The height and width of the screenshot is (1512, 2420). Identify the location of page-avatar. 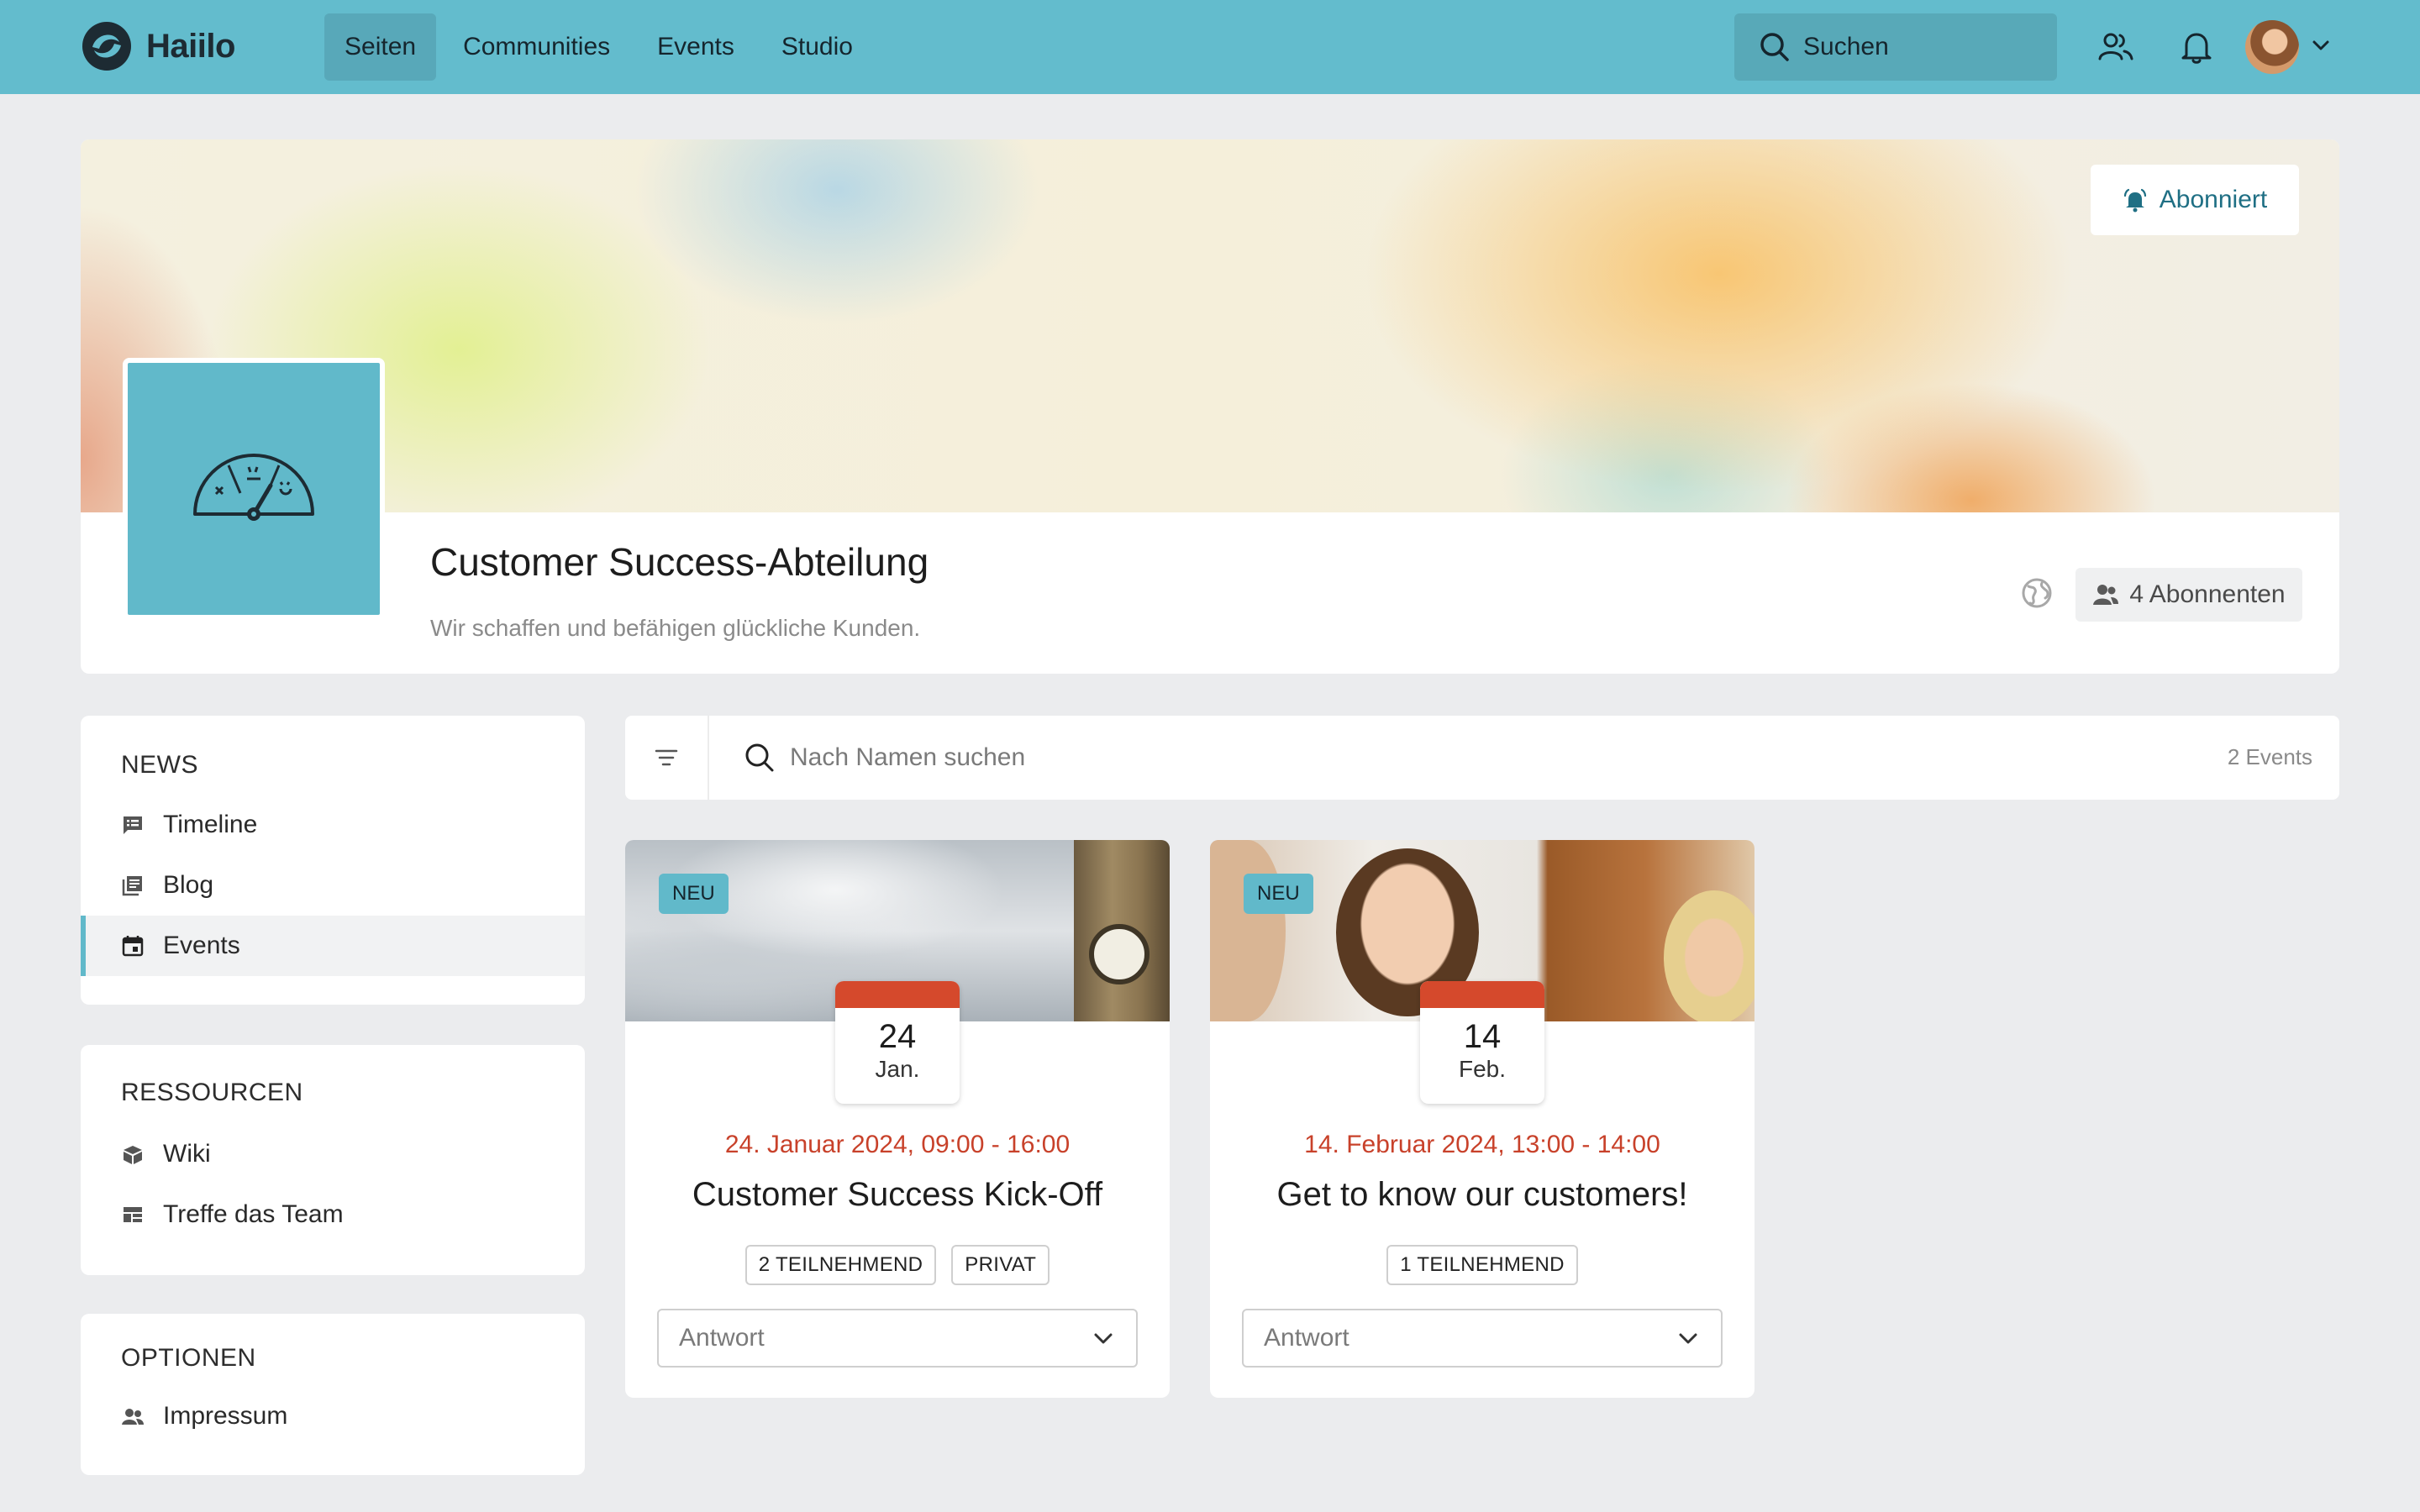
(254, 489).